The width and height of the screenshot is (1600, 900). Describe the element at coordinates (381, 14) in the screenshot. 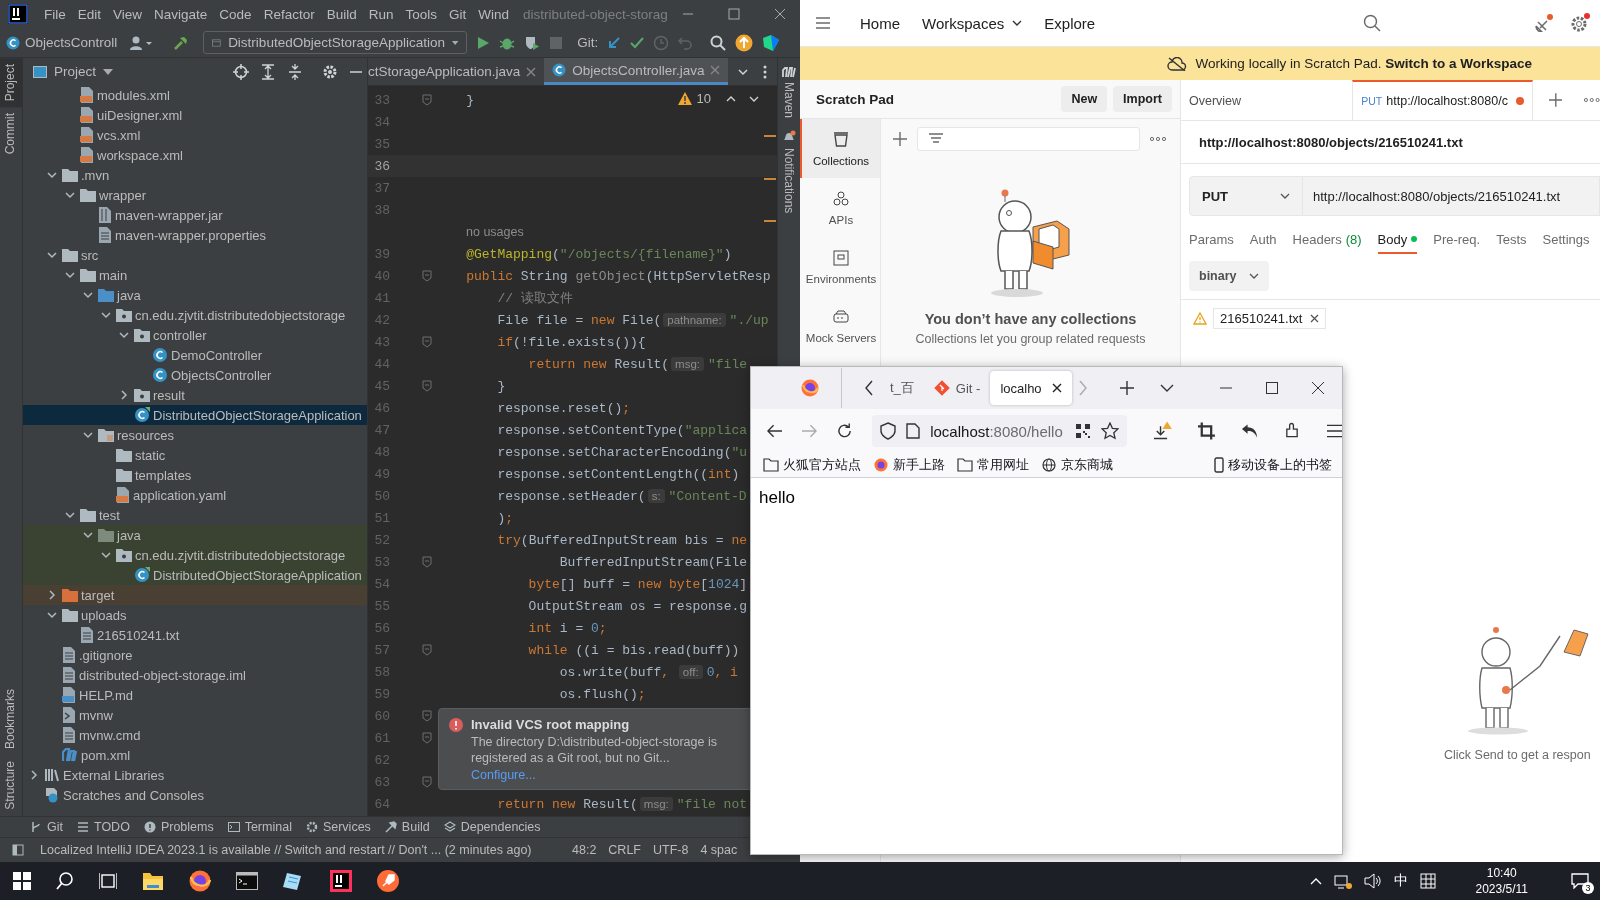

I see `menu-item: Run` at that location.